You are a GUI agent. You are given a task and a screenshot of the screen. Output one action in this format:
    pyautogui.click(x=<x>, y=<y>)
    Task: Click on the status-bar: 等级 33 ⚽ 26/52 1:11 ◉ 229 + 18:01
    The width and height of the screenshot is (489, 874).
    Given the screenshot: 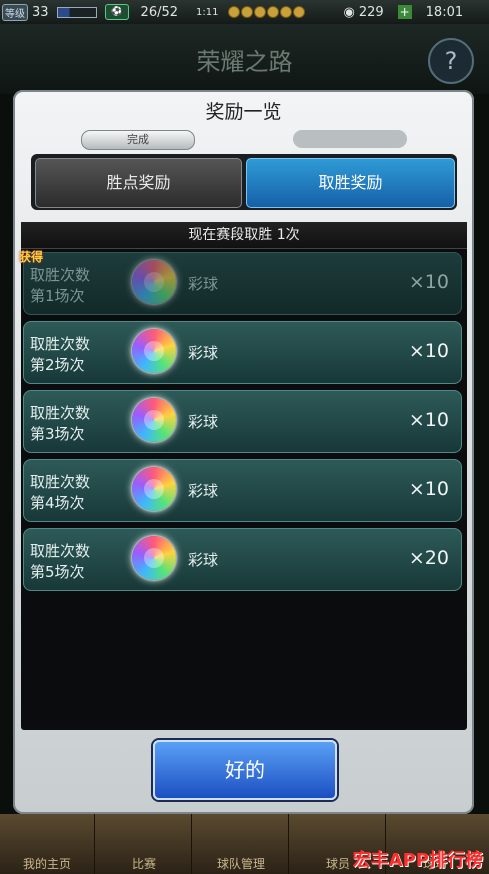 What is the action you would take?
    pyautogui.click(x=244, y=12)
    